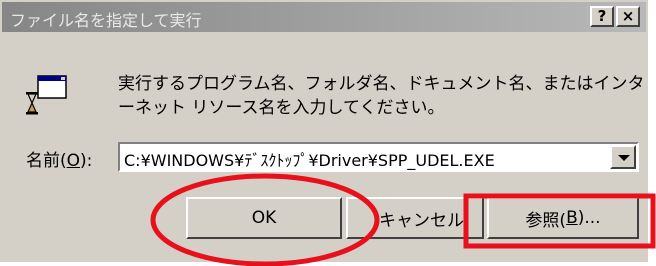 The image size is (656, 266). What do you see at coordinates (602, 16) in the screenshot?
I see `help-button: ?` at bounding box center [602, 16].